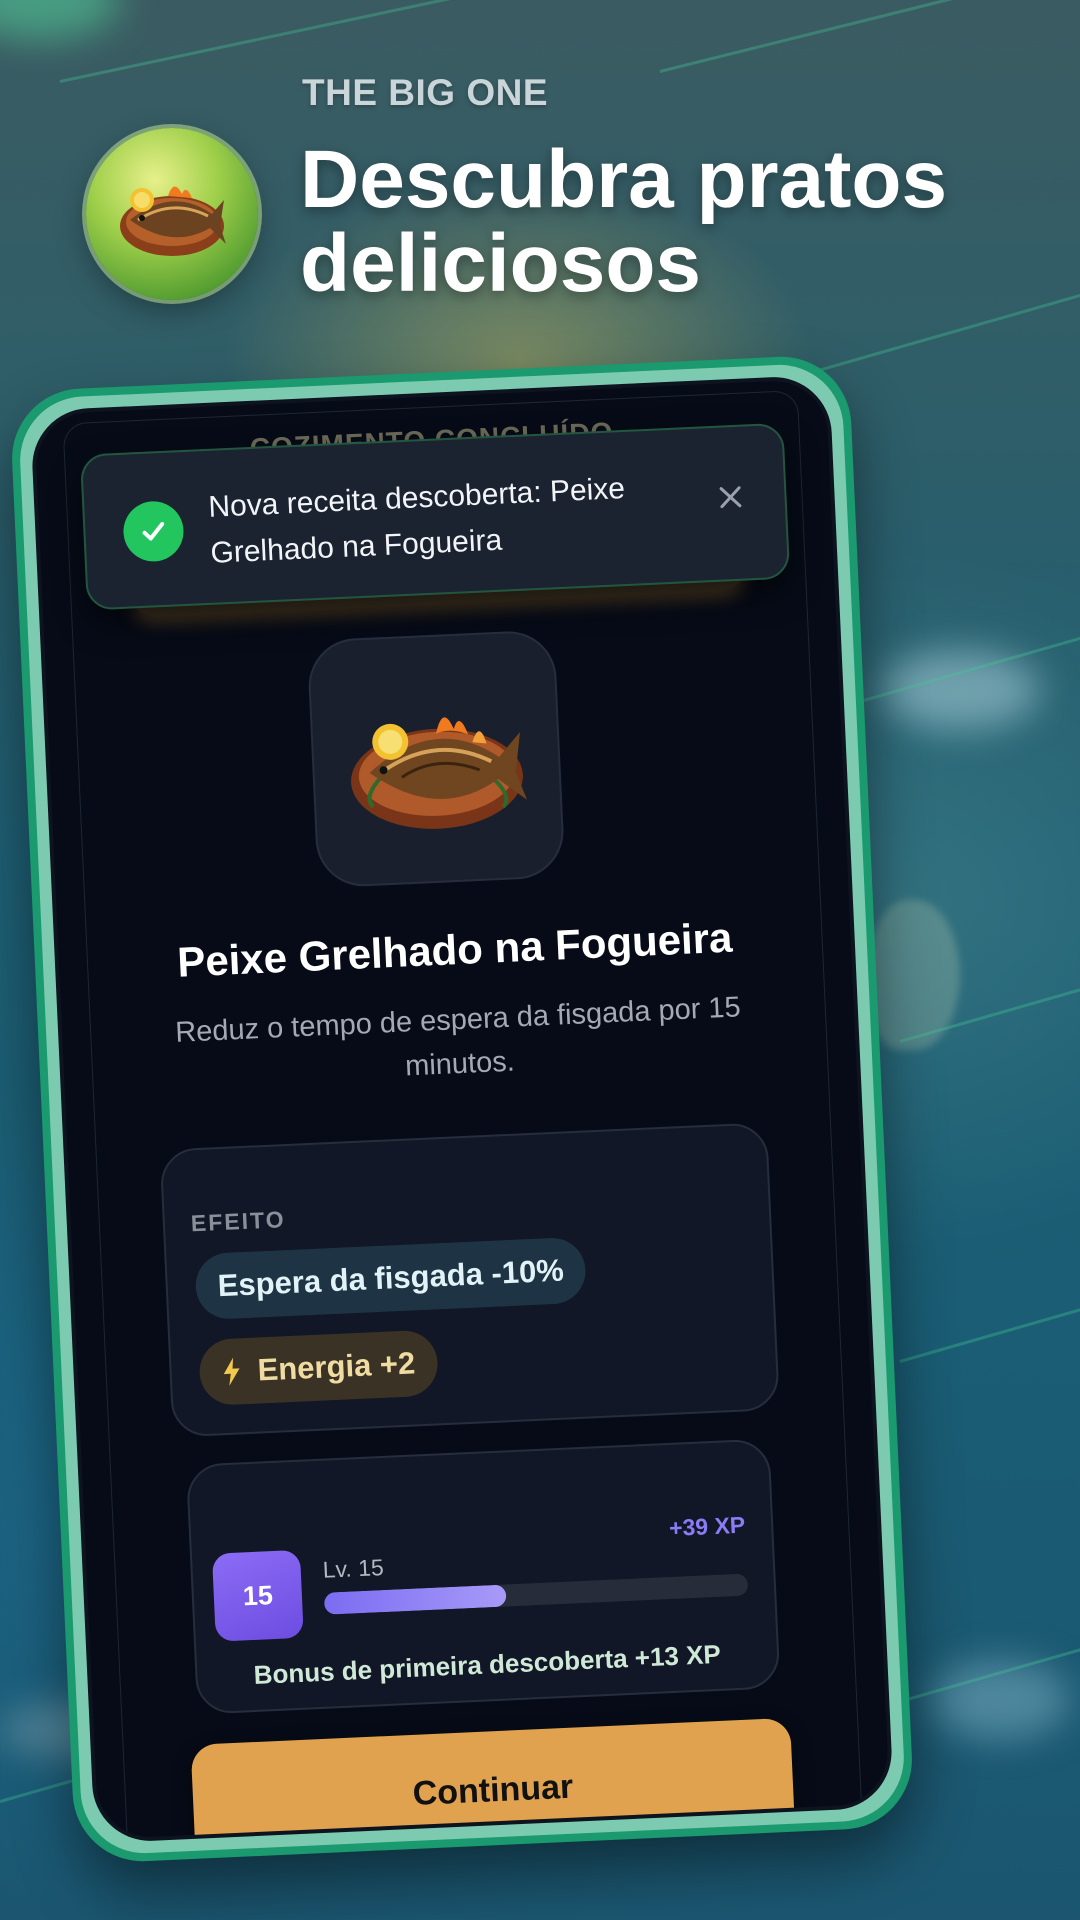 This screenshot has height=1920, width=1080. I want to click on app-icon, so click(172, 214).